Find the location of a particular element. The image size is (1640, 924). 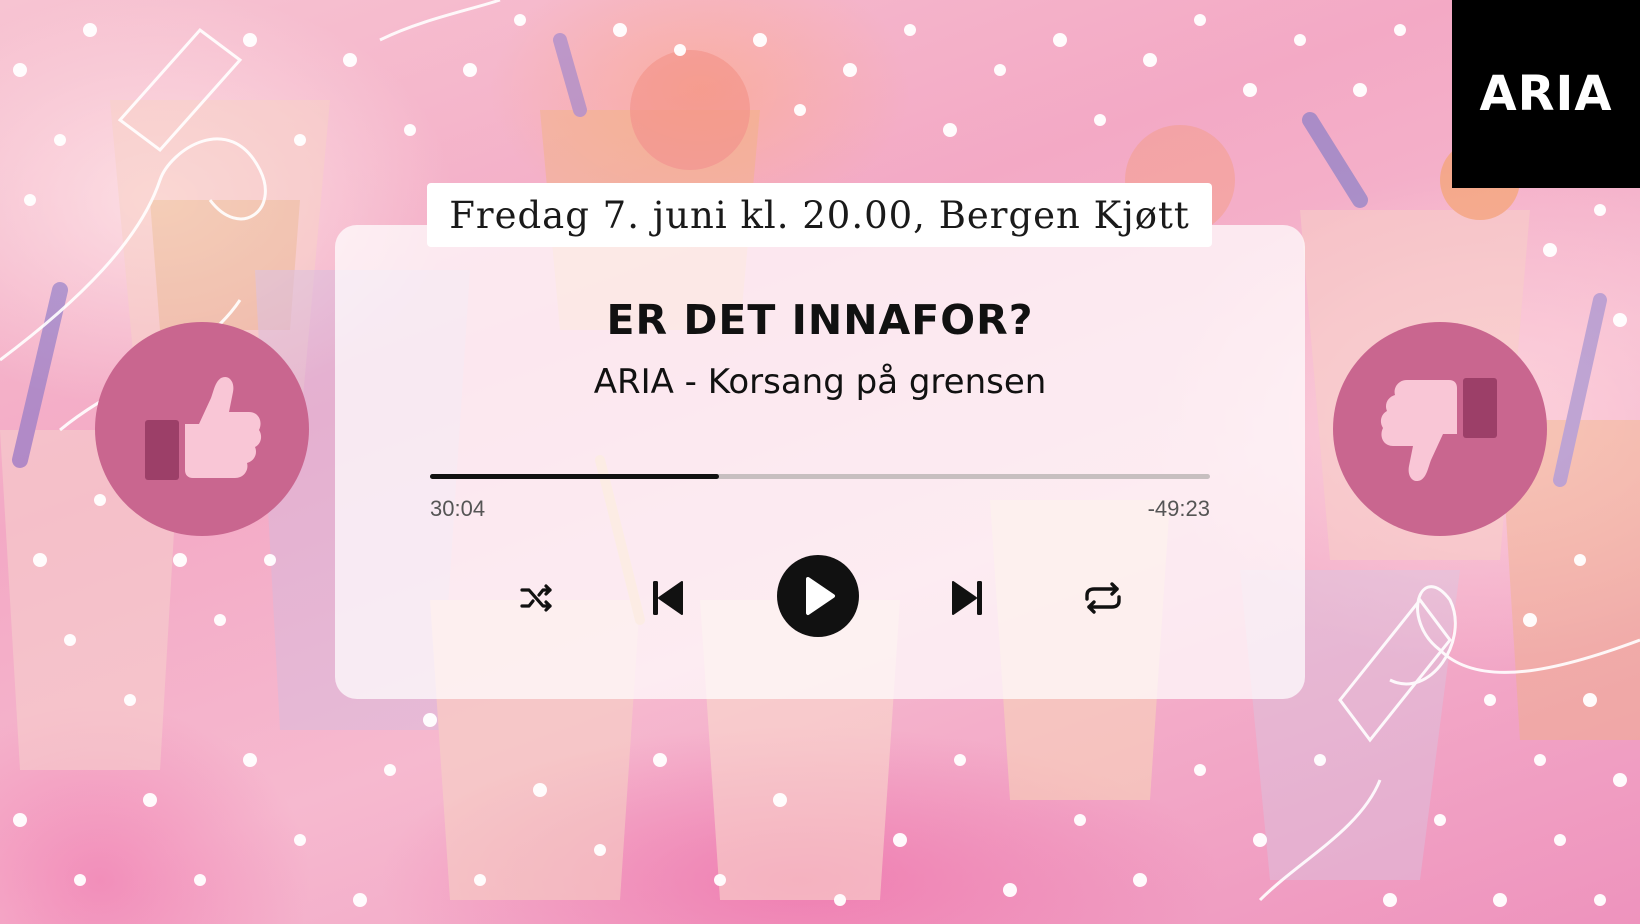

play-button is located at coordinates (818, 596).